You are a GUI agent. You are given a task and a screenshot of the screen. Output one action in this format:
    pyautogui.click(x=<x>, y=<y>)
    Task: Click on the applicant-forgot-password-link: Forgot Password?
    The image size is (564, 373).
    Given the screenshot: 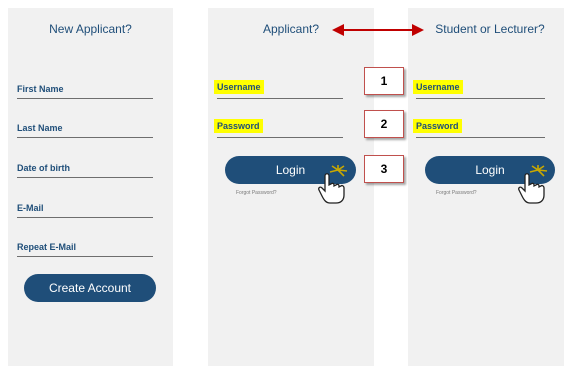 What is the action you would take?
    pyautogui.click(x=256, y=193)
    